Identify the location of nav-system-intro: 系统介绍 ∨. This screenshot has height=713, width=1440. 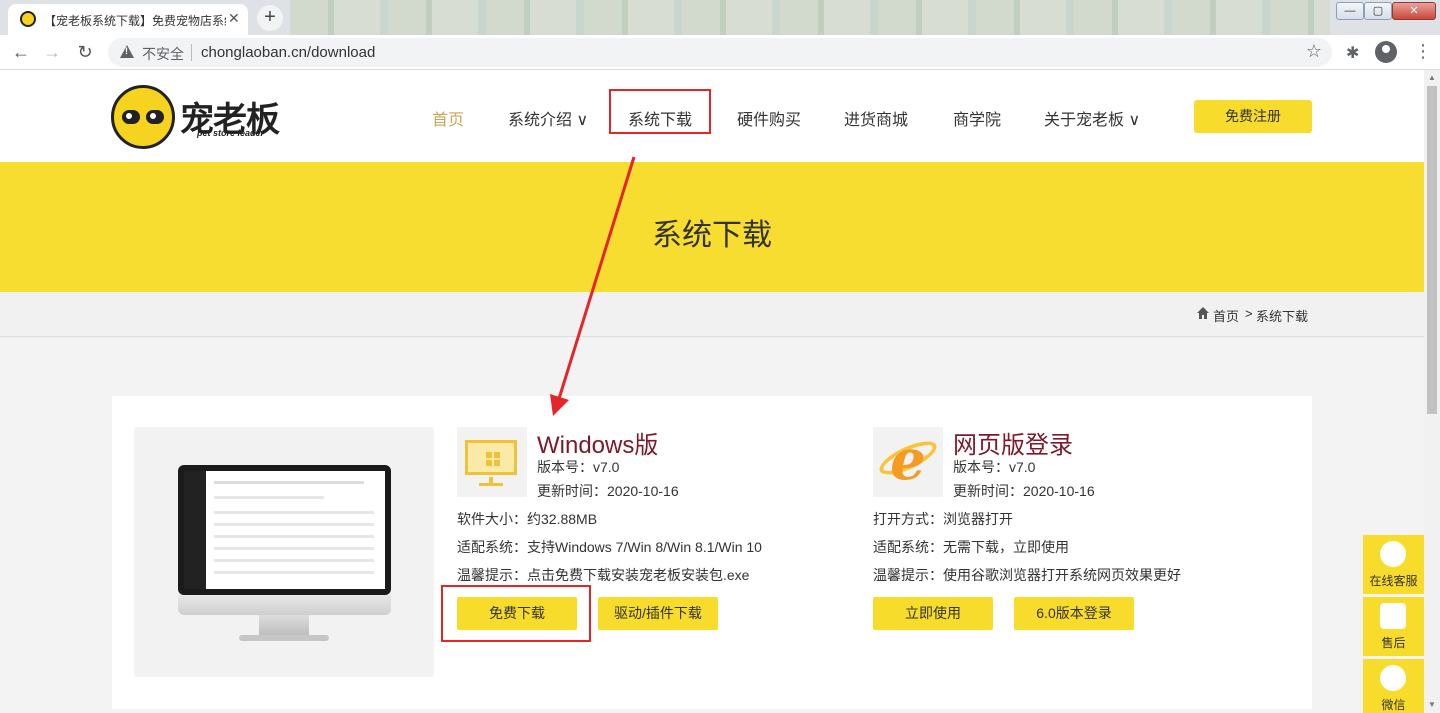
(548, 118).